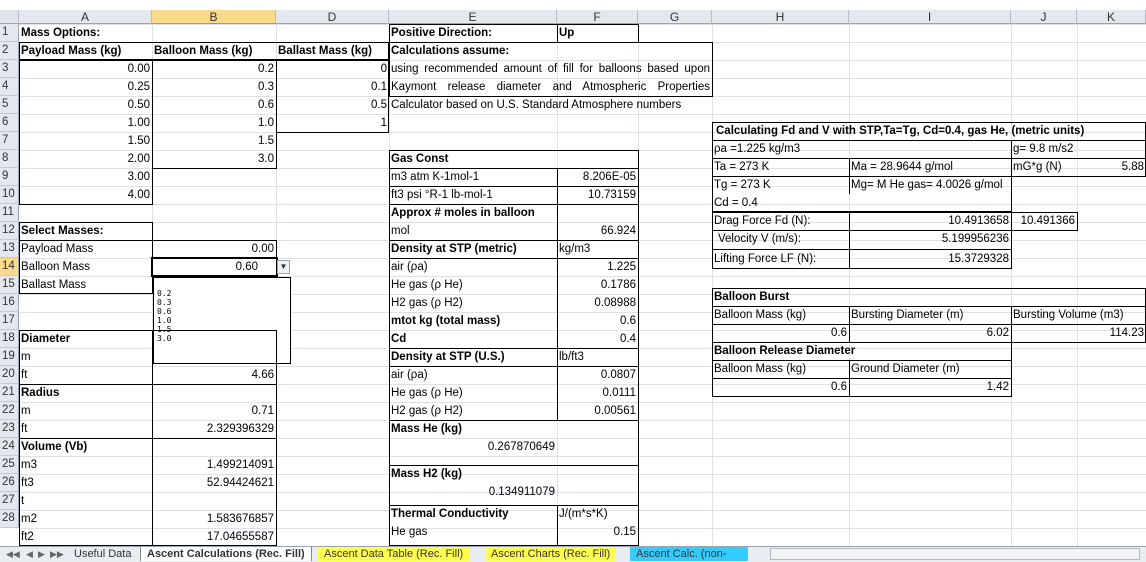 This screenshot has width=1146, height=562. I want to click on col-header-a: A, so click(85, 17).